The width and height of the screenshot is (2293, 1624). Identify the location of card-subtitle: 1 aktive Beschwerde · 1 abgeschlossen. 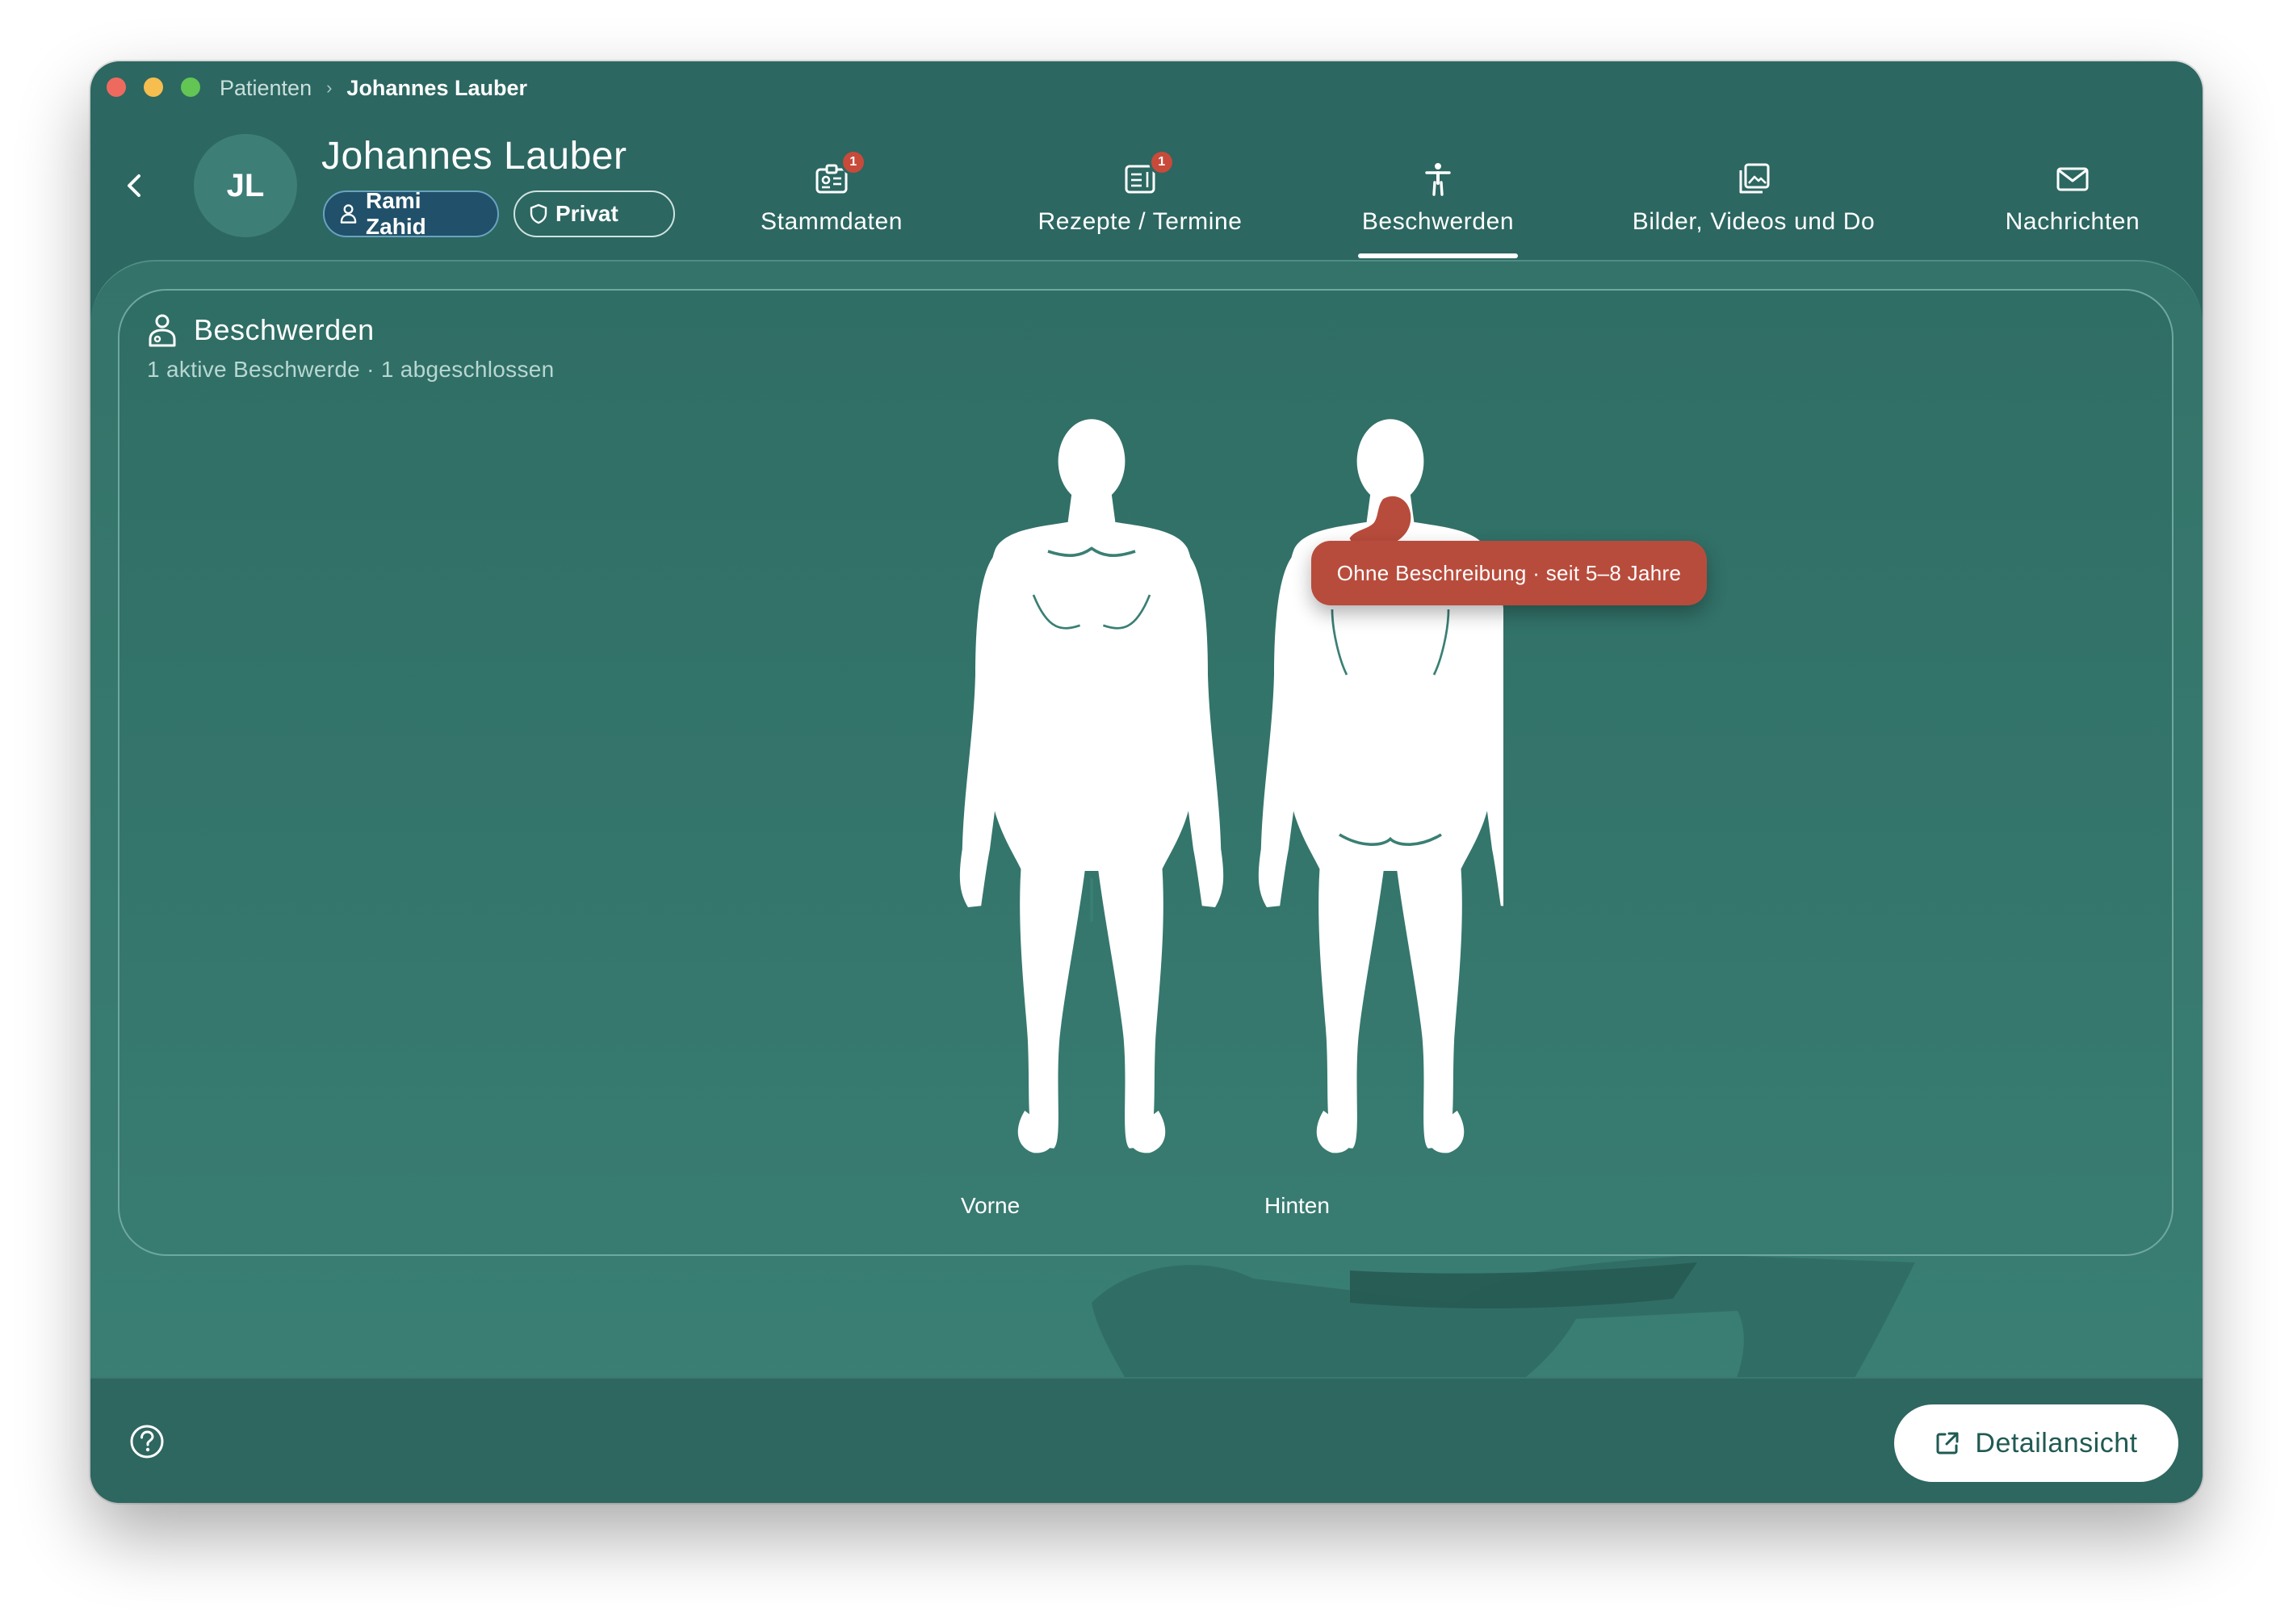
(351, 369).